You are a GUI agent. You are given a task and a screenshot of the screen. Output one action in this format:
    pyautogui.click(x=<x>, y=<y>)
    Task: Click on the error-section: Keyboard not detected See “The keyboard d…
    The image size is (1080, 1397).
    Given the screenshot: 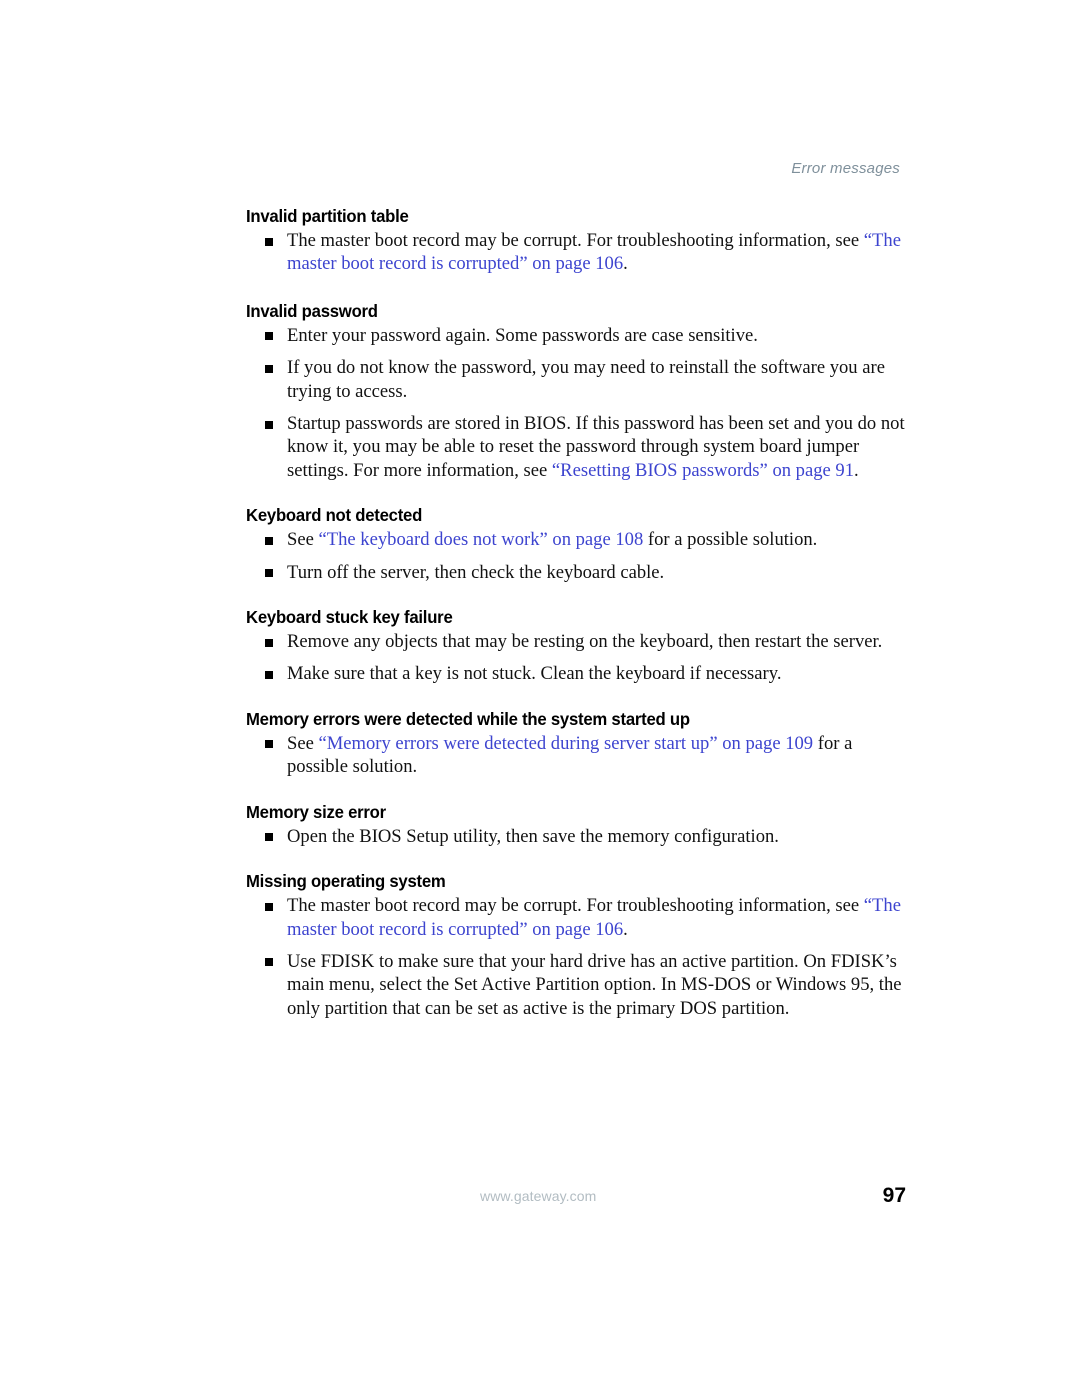 What is the action you would take?
    pyautogui.click(x=576, y=544)
    